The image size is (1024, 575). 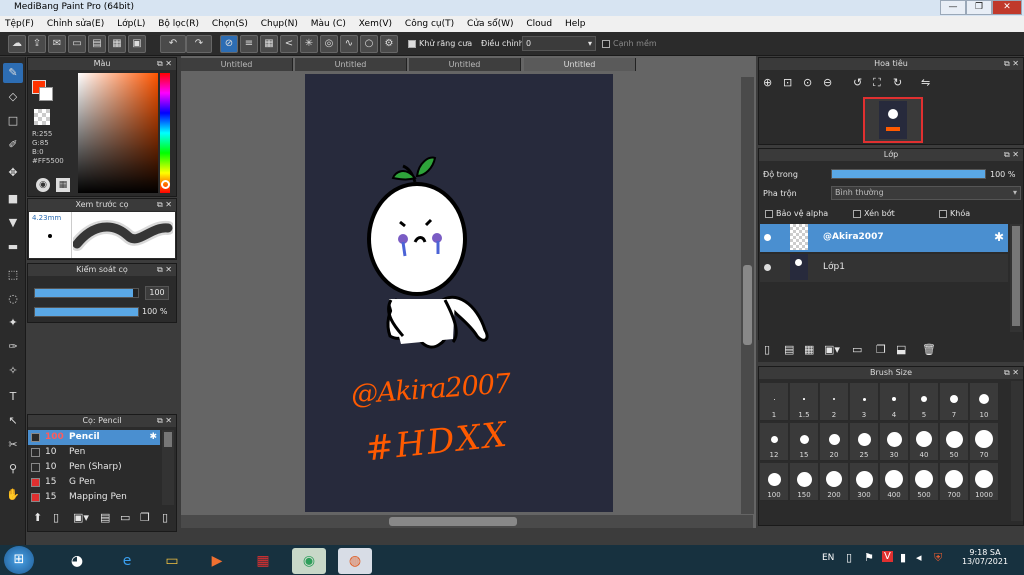 I want to click on menu-file: Tệp(F), so click(x=19, y=24).